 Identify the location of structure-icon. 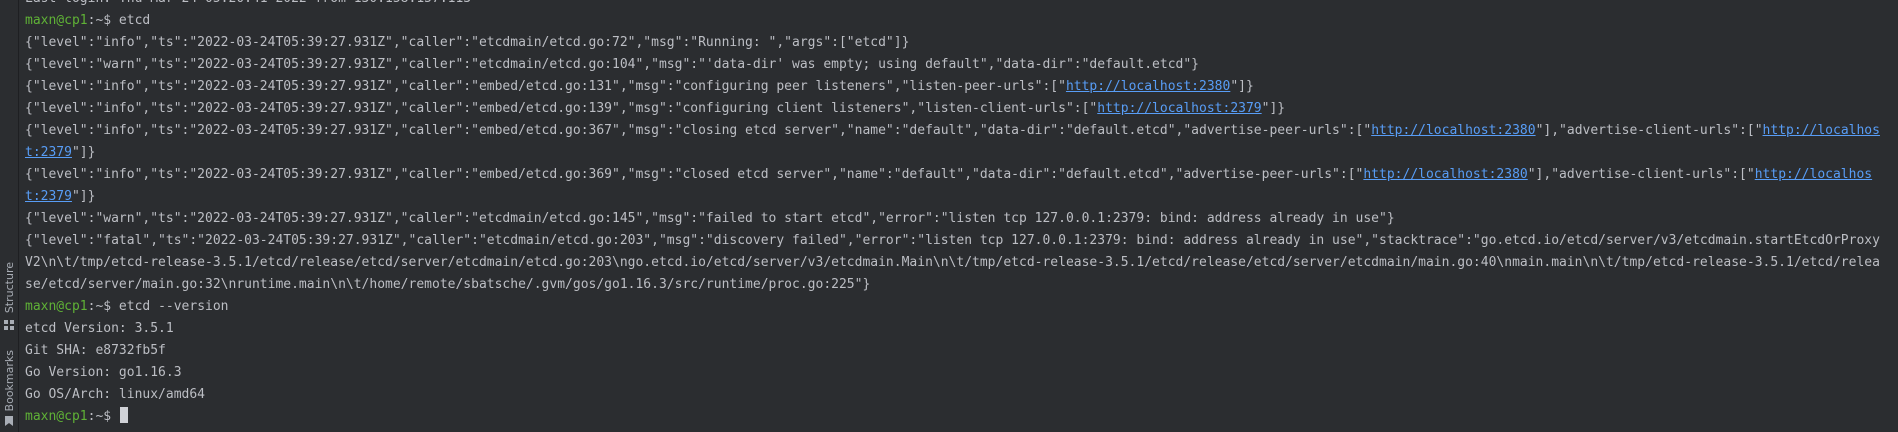
(9, 325).